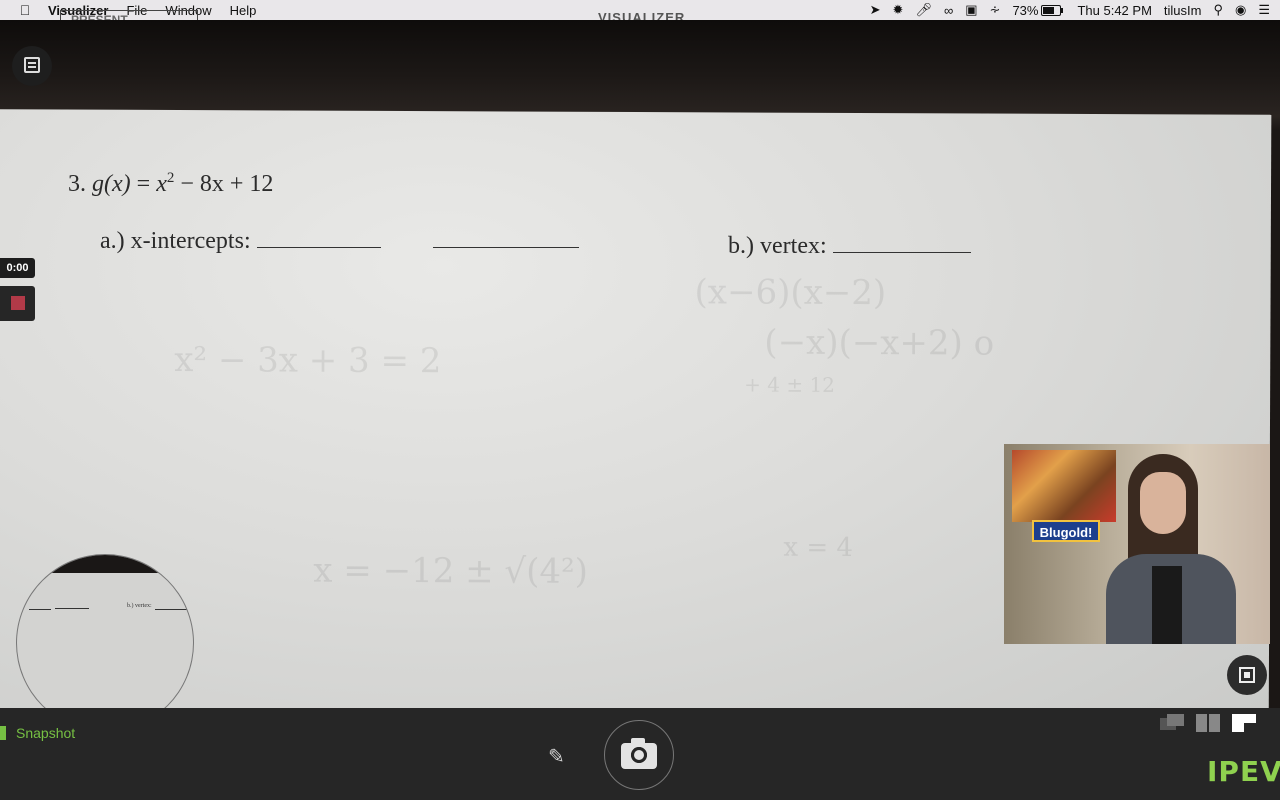 The height and width of the screenshot is (800, 1280). I want to click on part-b-label: b.), so click(741, 246).